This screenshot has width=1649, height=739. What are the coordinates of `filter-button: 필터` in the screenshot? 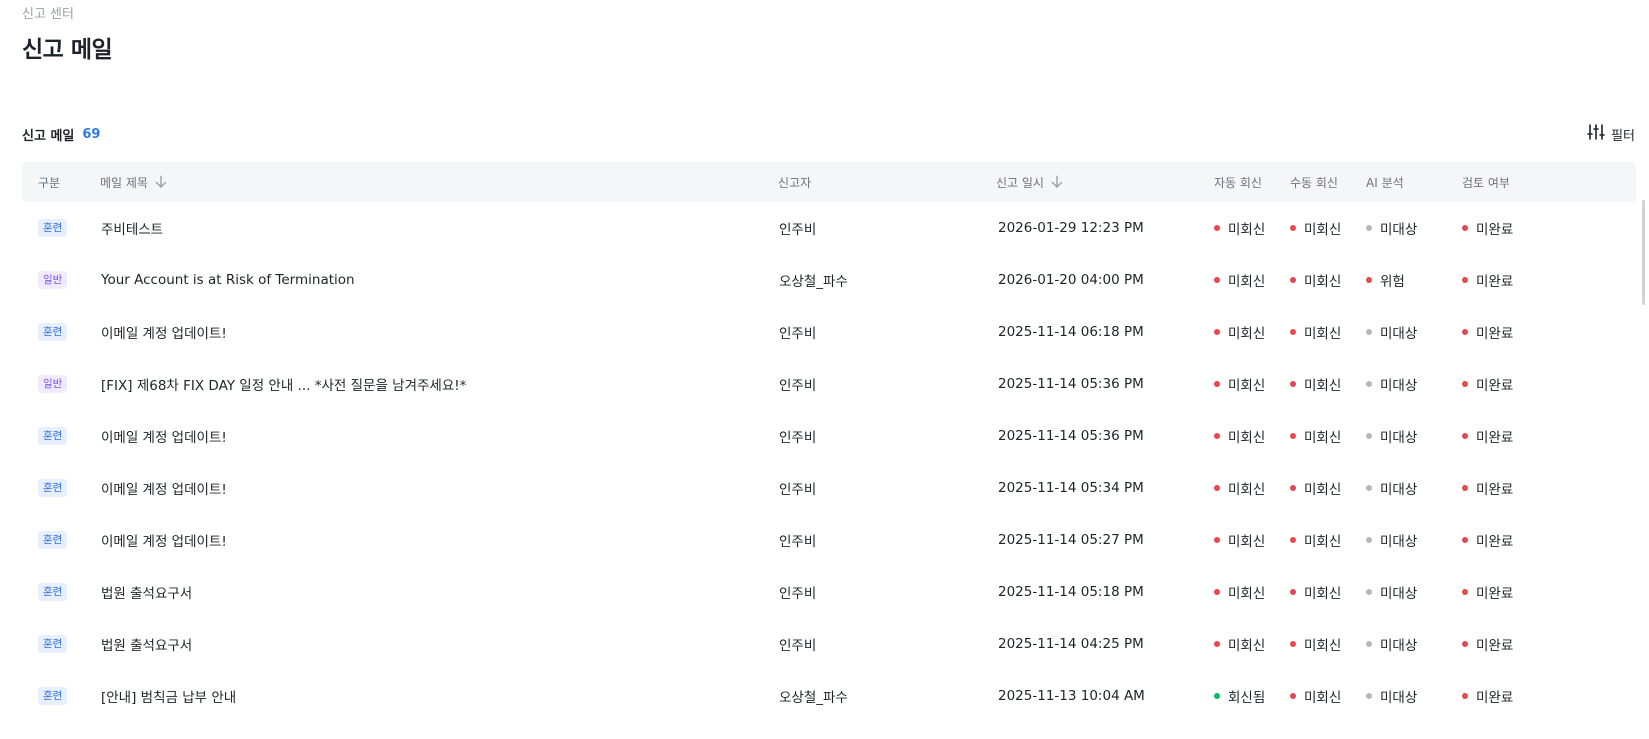 It's located at (1611, 134).